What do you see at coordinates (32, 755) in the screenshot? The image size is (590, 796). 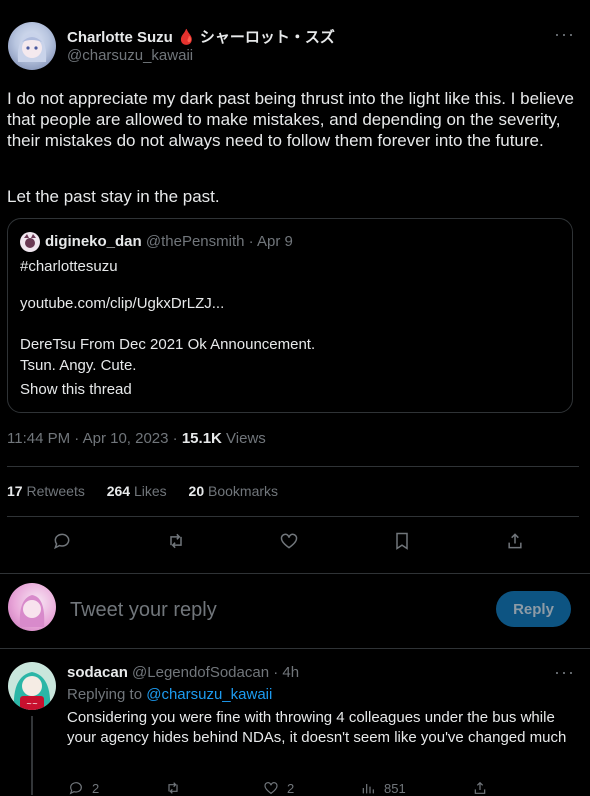 I see `reply-thread-line` at bounding box center [32, 755].